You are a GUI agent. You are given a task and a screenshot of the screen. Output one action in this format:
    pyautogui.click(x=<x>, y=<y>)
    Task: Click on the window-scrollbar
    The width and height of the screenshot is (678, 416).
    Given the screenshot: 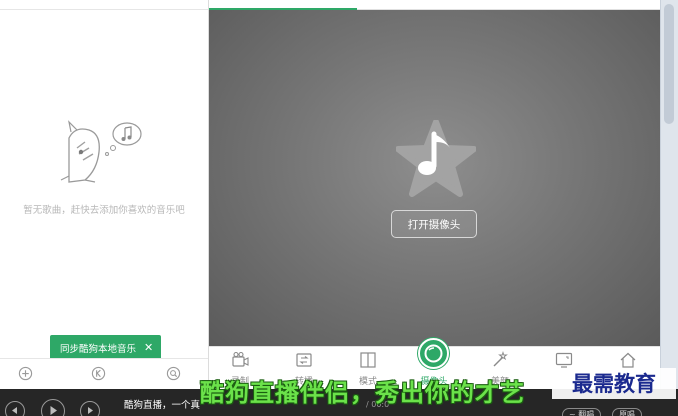 What is the action you would take?
    pyautogui.click(x=669, y=194)
    